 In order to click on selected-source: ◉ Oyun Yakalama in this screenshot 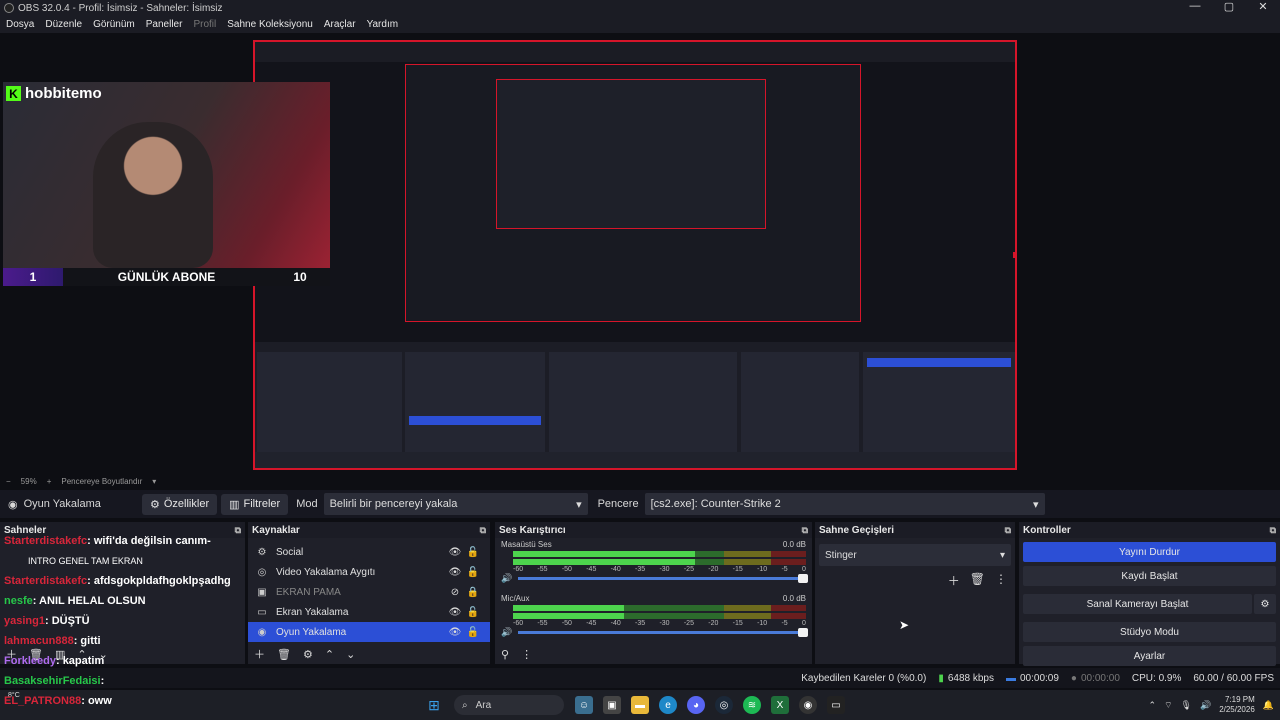, I will do `click(70, 504)`.